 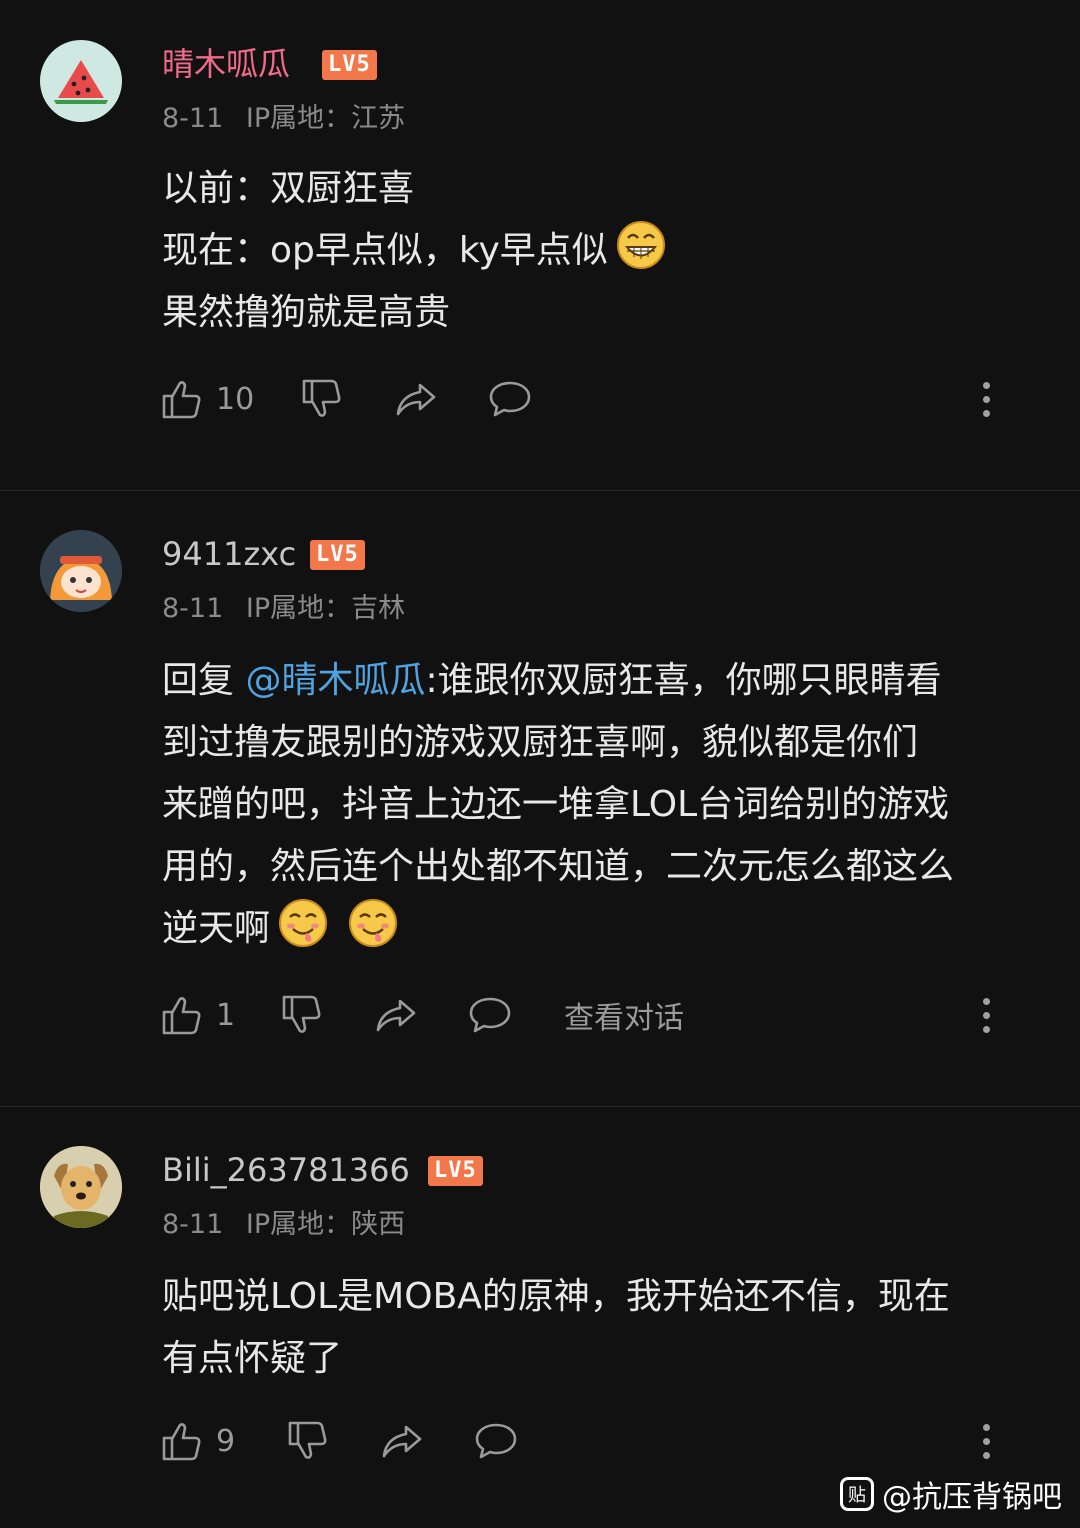 I want to click on avatar-anime-girl, so click(x=81, y=571).